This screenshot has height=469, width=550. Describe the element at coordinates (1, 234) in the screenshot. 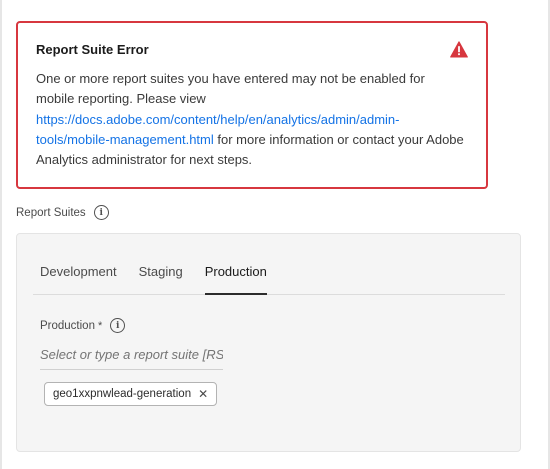

I see `left-edge` at that location.